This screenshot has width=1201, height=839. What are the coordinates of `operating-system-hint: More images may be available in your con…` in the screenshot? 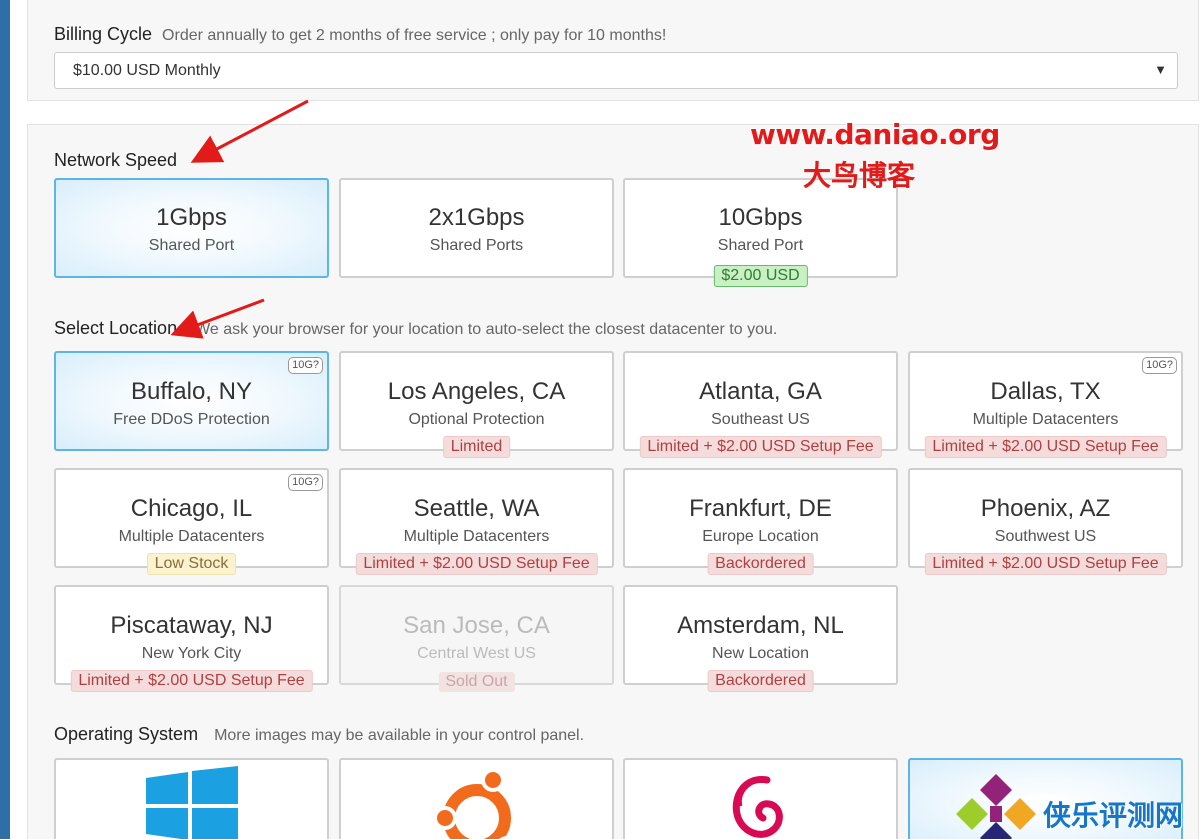 It's located at (399, 735).